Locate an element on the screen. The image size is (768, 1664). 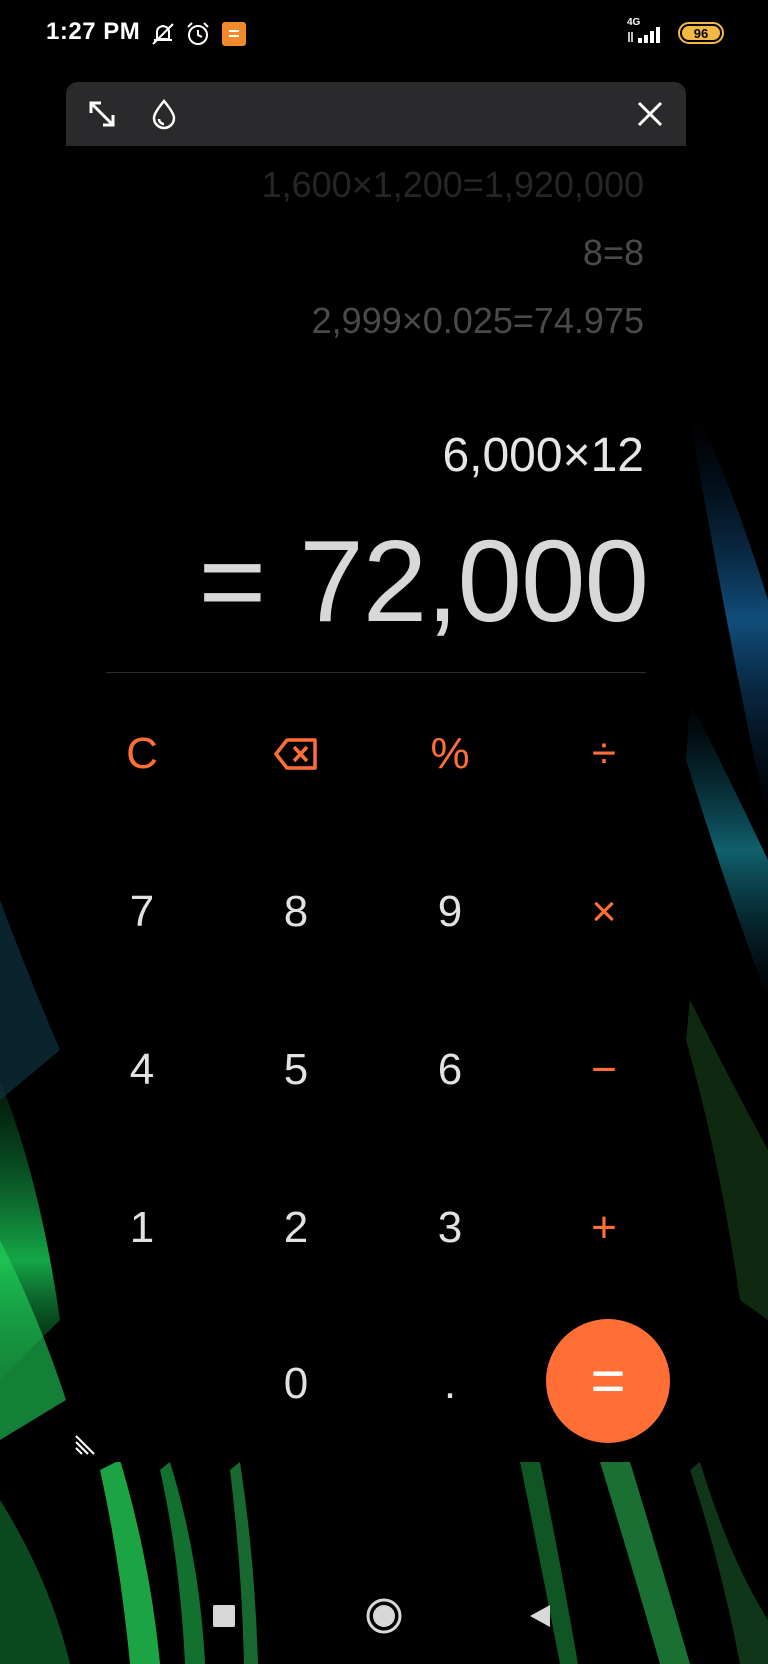
window-titlebar is located at coordinates (376, 114).